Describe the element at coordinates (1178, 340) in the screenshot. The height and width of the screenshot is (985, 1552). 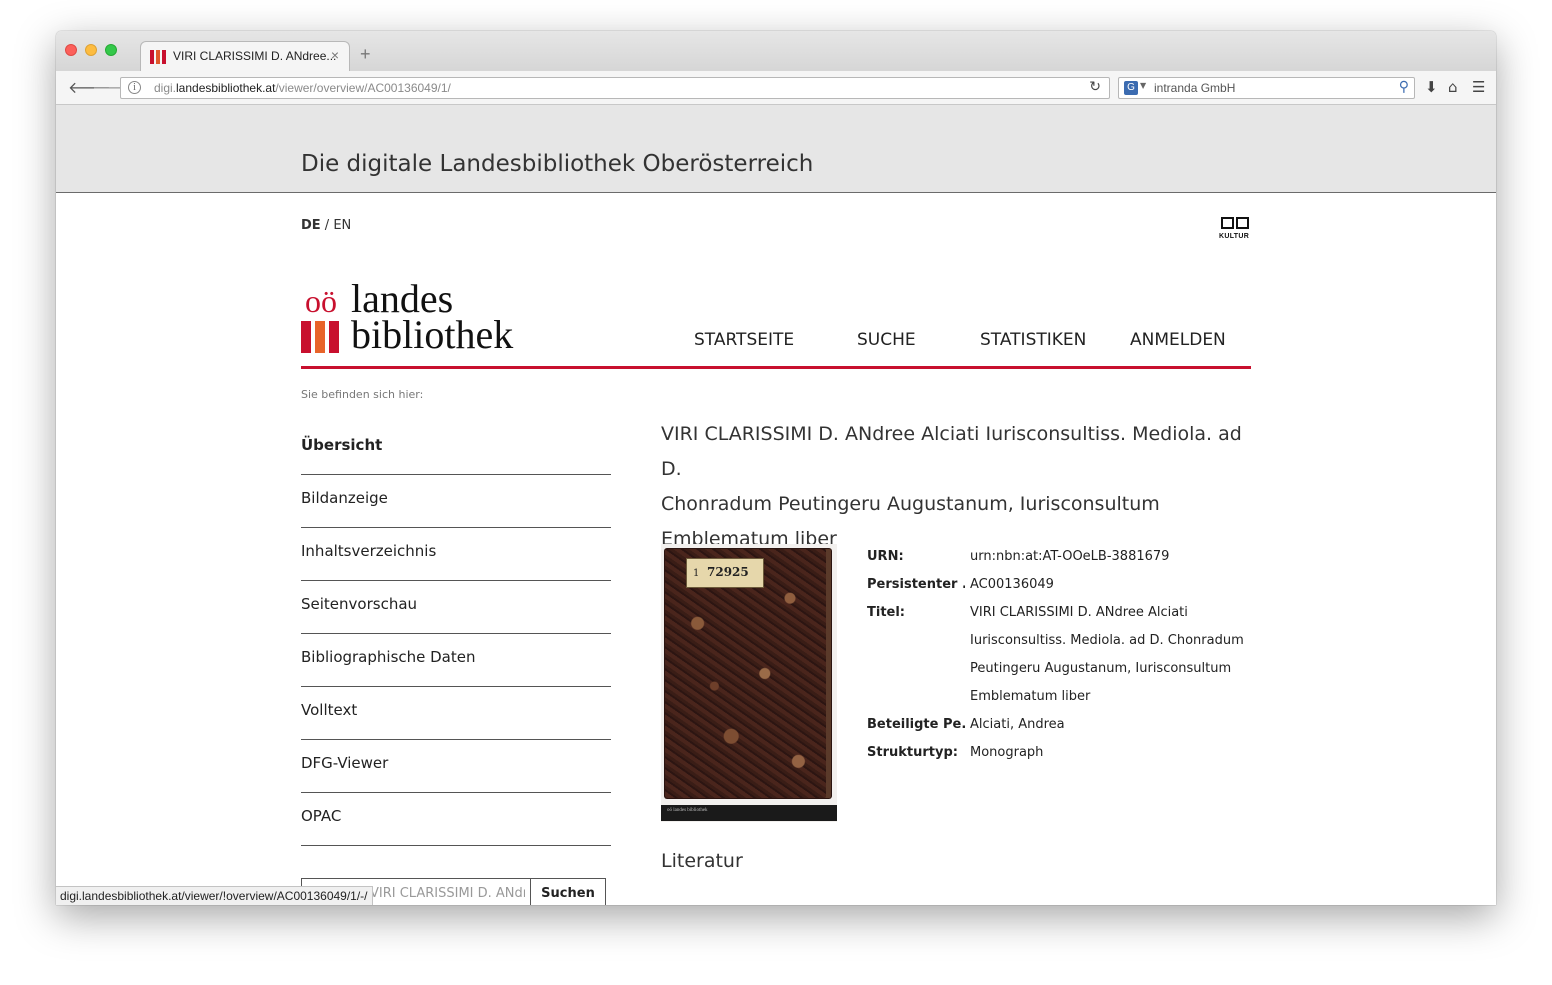
I see `nav-anmelden: ANMELDEN` at that location.